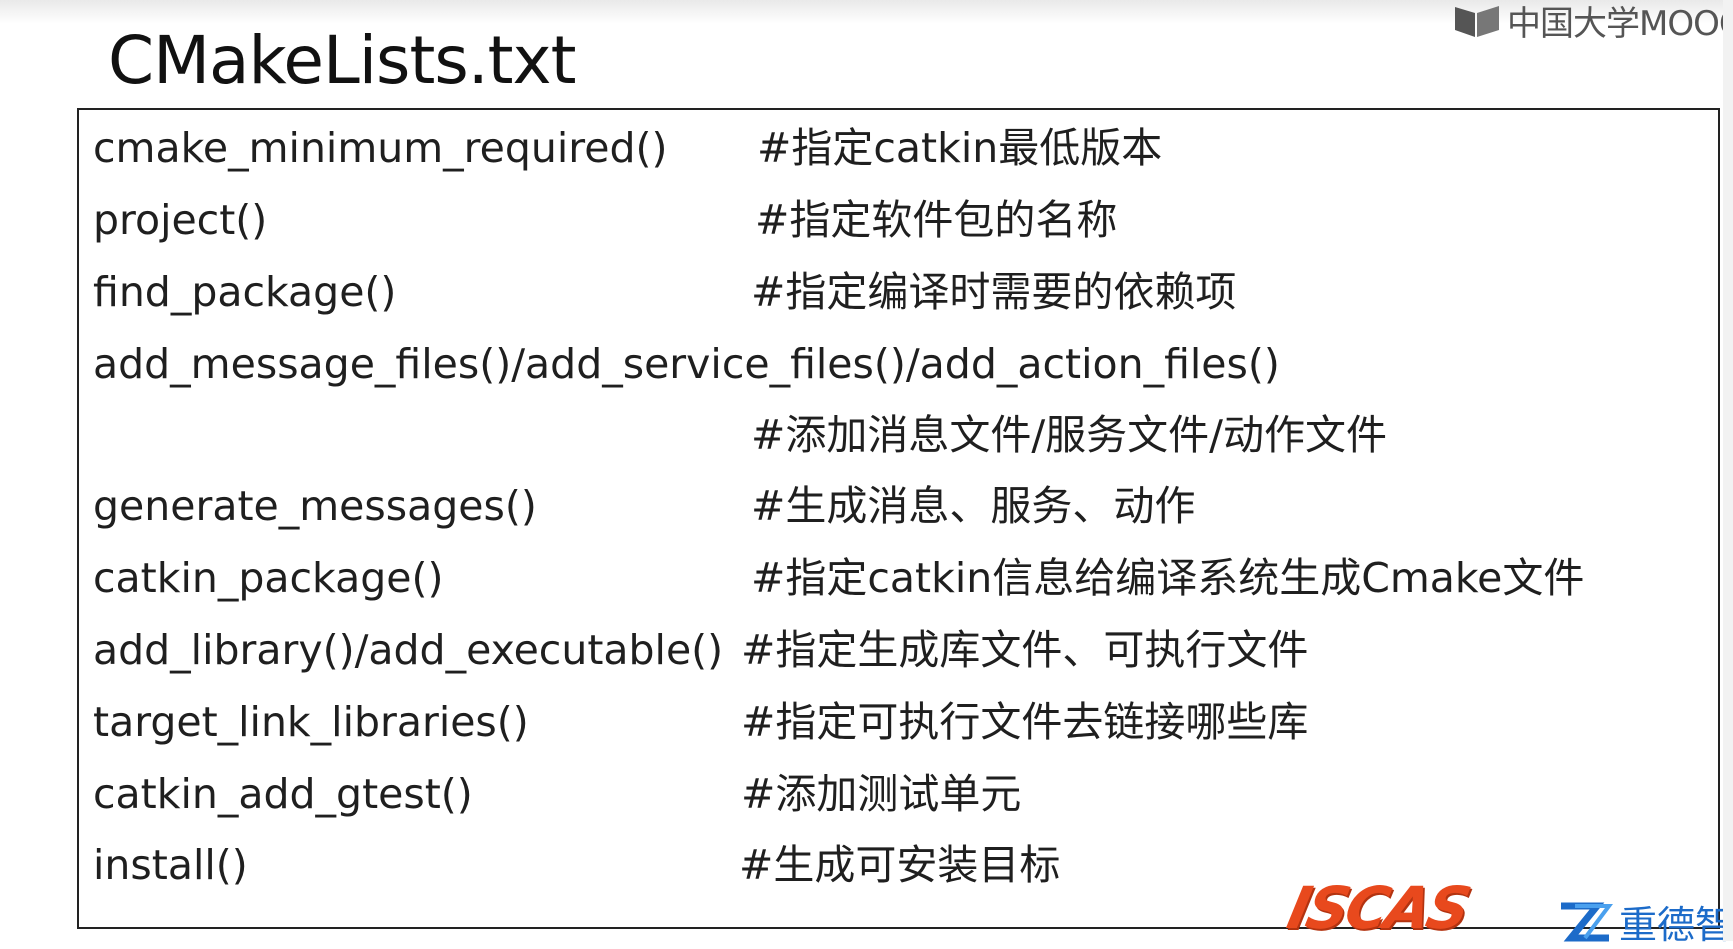  I want to click on command-name: project(), so click(180, 220).